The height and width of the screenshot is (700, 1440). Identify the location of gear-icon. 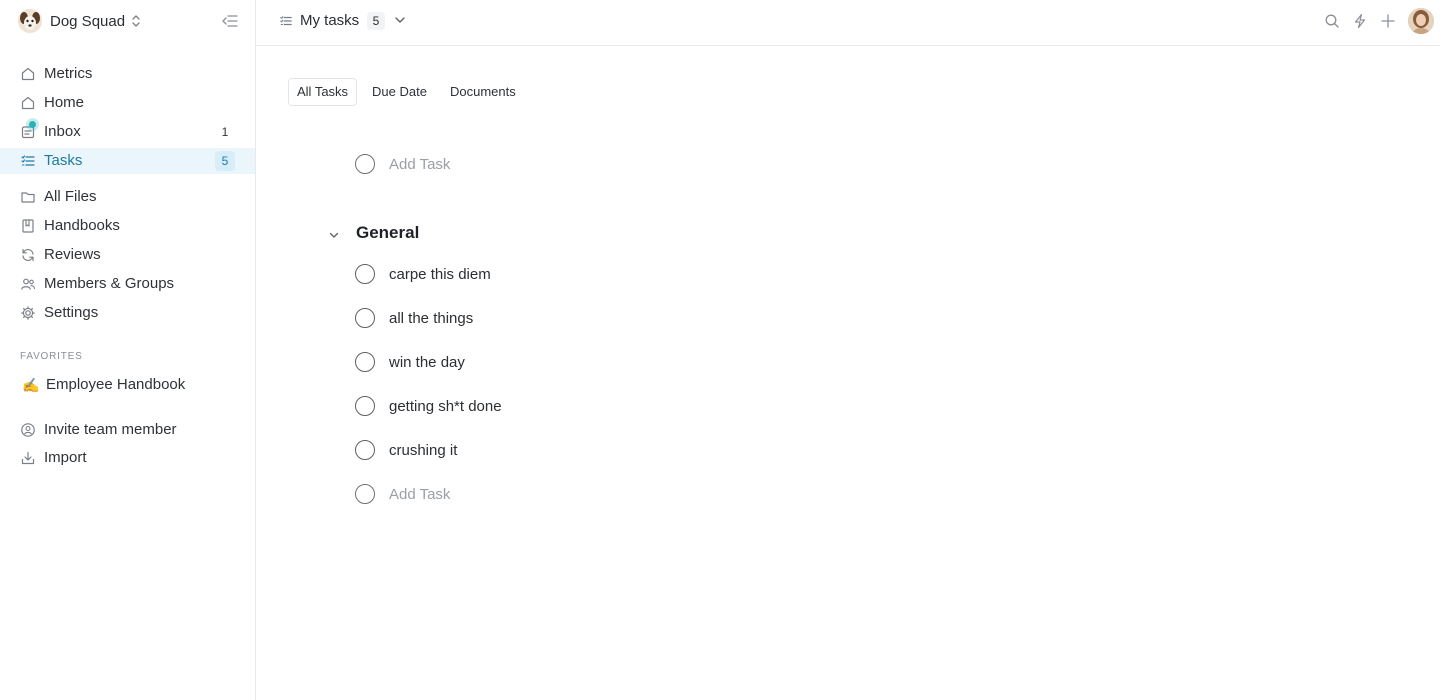
(28, 313).